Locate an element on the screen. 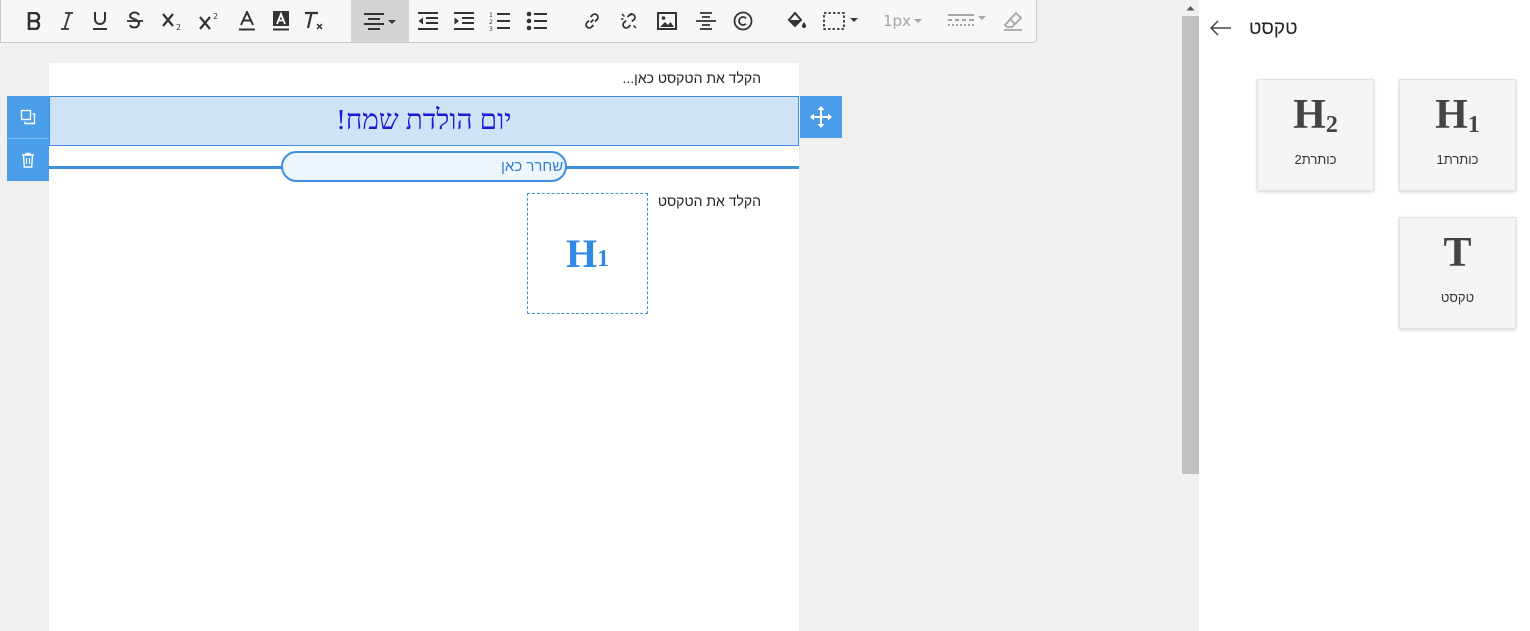  svg-text: 1 is located at coordinates (491, 15).